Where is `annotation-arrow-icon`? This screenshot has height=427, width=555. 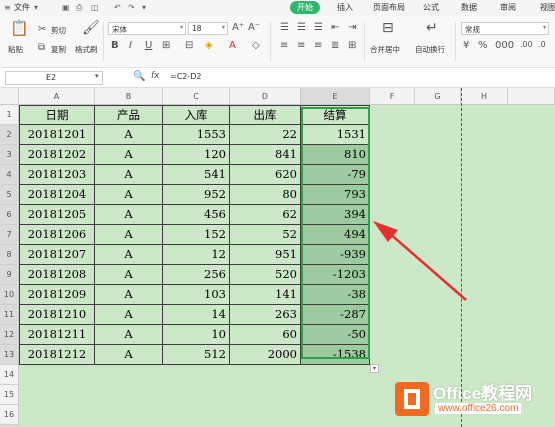 annotation-arrow-icon is located at coordinates (420, 261).